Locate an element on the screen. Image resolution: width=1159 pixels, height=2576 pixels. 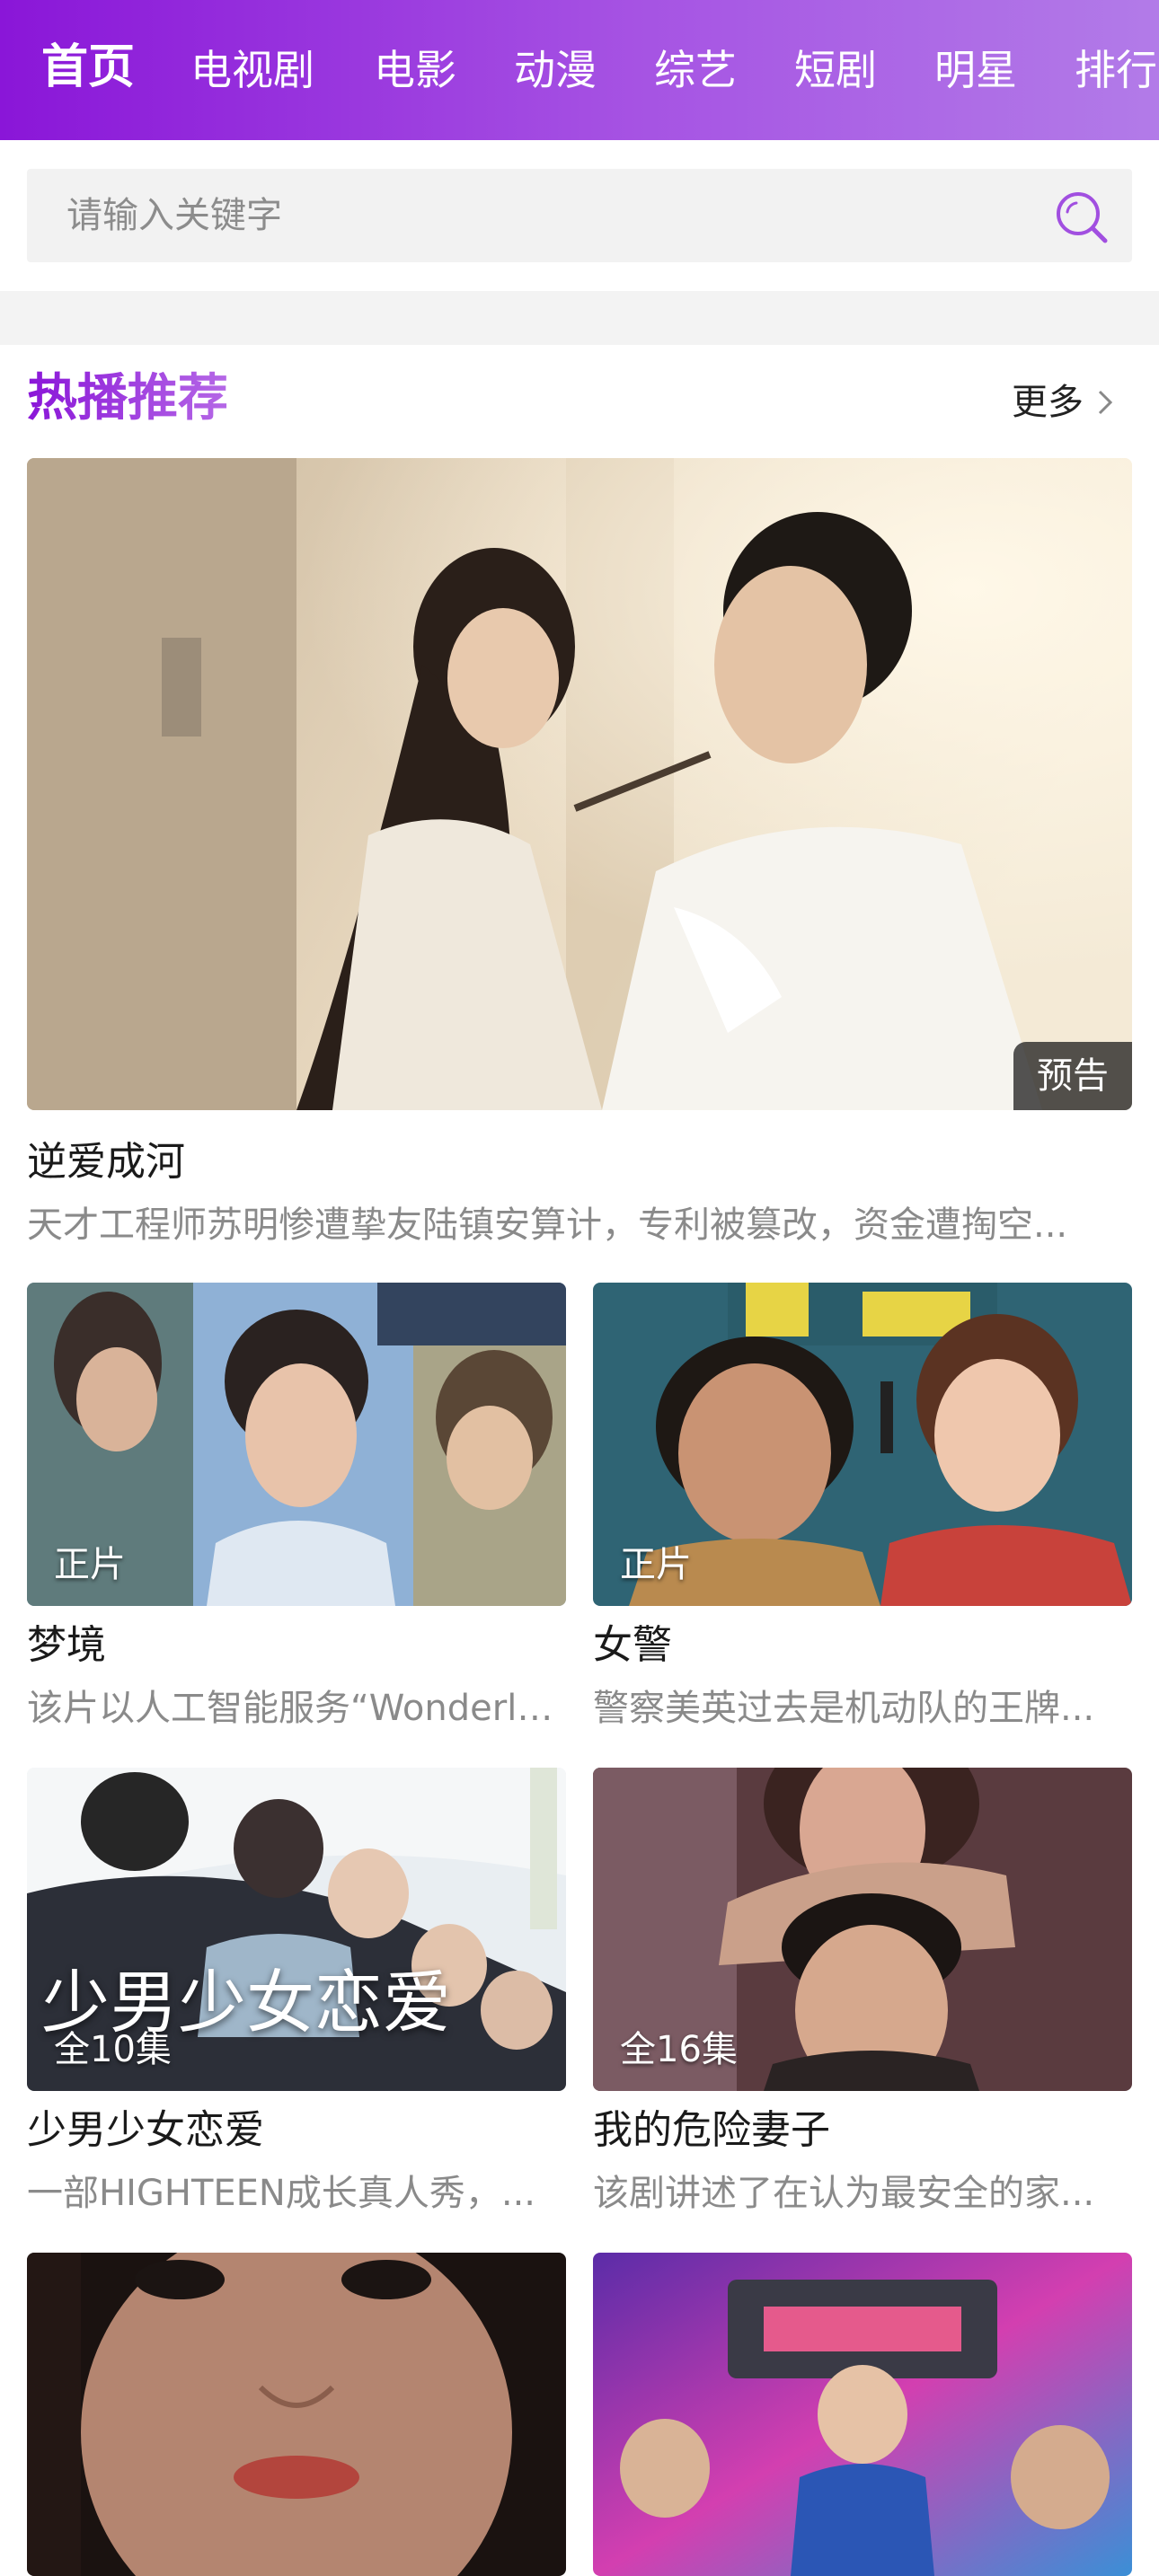
search-input is located at coordinates (515, 215).